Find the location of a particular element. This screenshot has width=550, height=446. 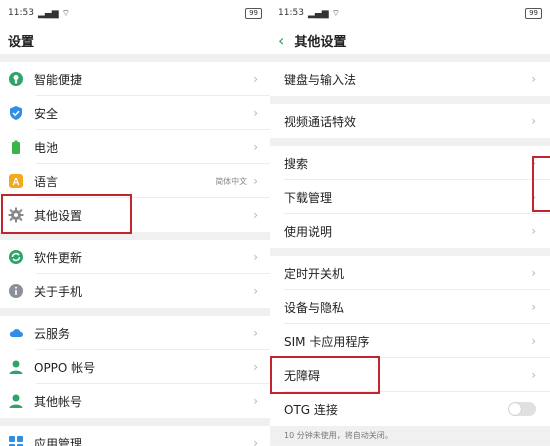

info-icon is located at coordinates (16, 291).